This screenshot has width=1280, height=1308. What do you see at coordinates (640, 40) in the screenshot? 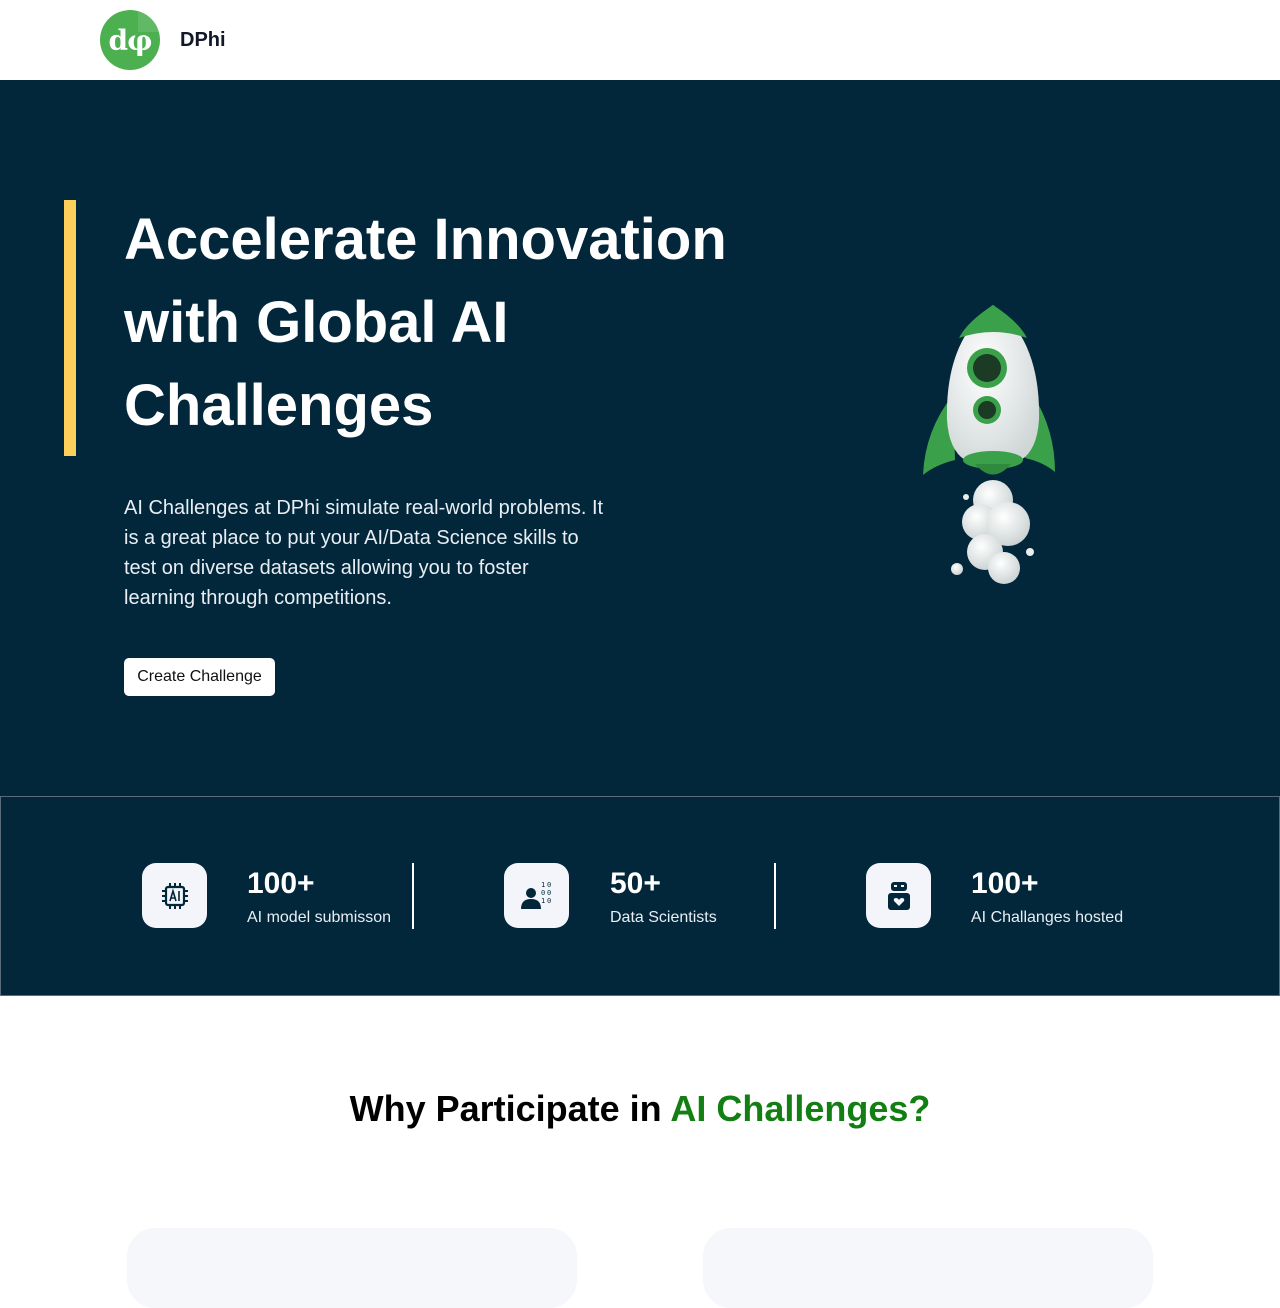
I see `top-navbar: dφ DPhi` at bounding box center [640, 40].